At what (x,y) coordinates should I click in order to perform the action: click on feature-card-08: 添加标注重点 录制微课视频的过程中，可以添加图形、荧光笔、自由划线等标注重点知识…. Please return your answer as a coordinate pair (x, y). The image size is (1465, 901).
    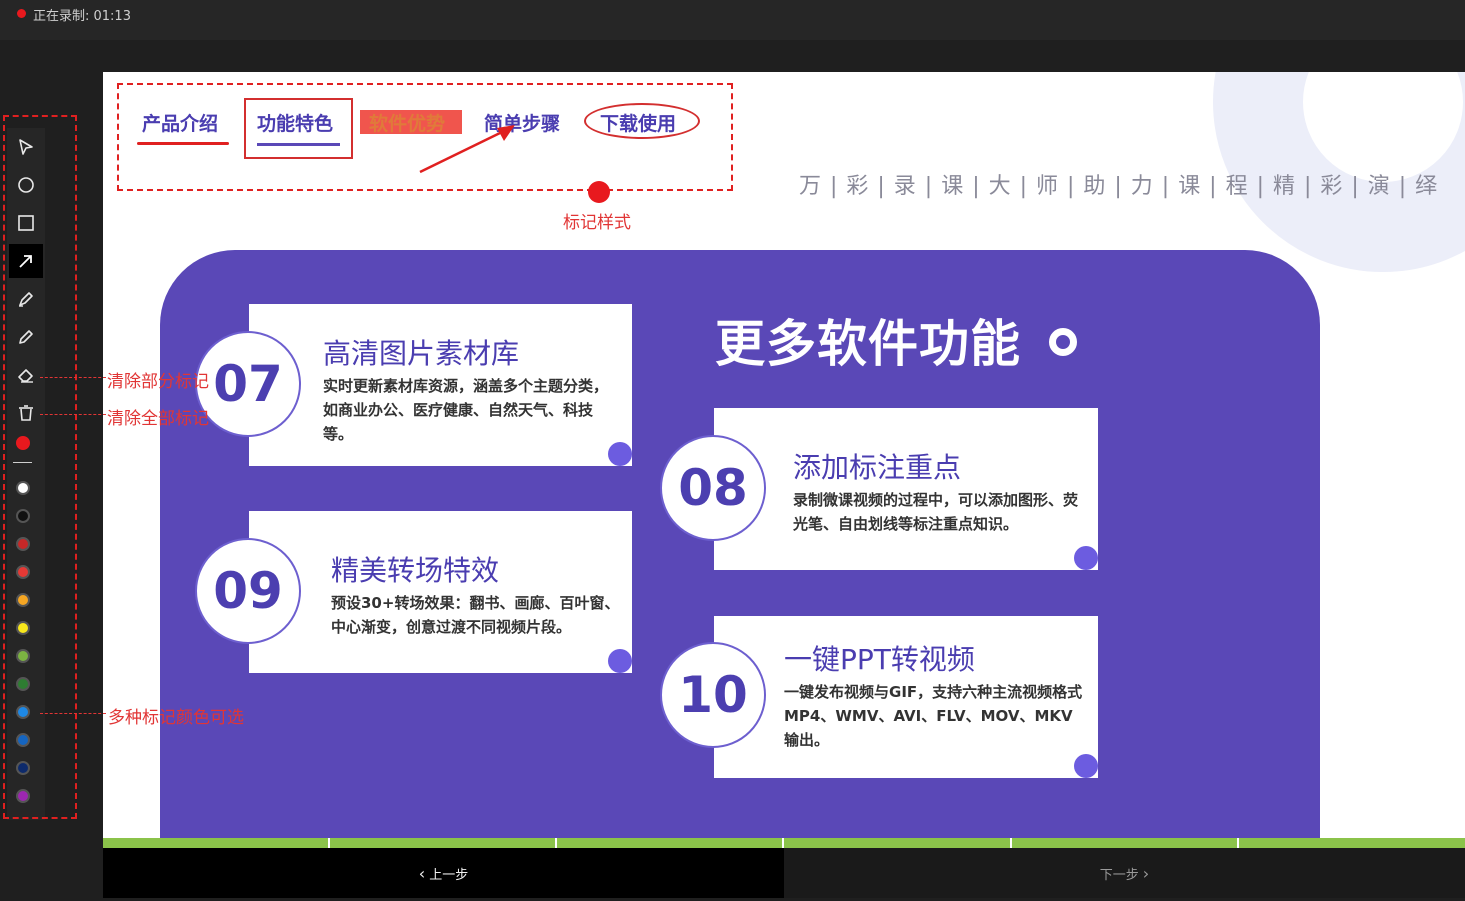
    Looking at the image, I should click on (906, 489).